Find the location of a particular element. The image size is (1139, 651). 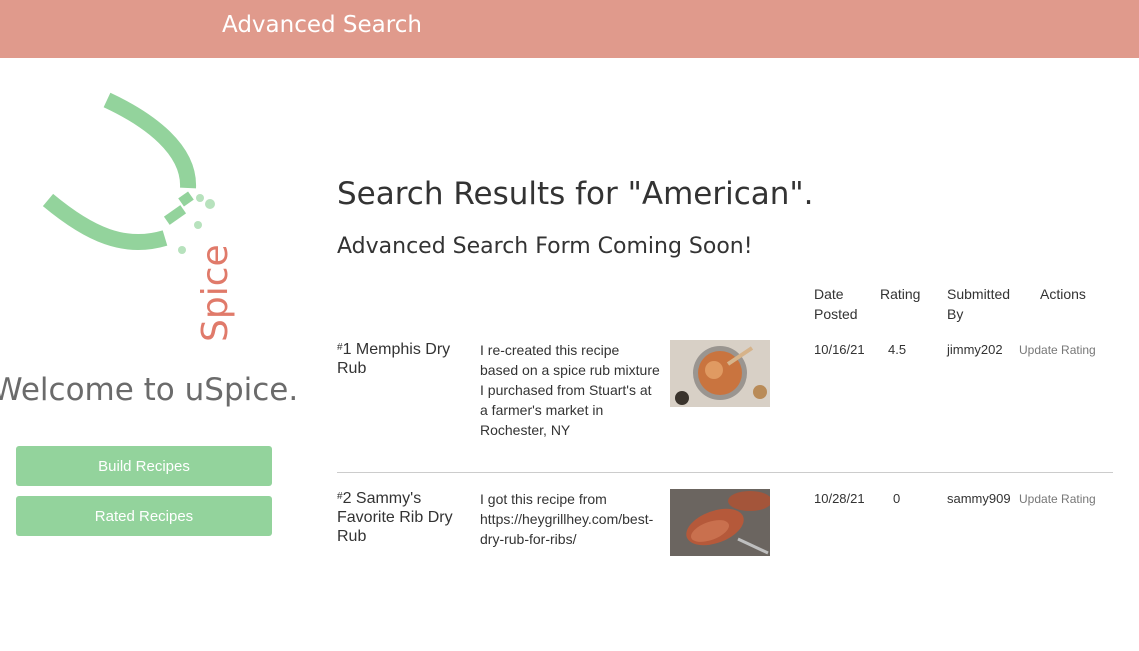

row-divider is located at coordinates (725, 472).